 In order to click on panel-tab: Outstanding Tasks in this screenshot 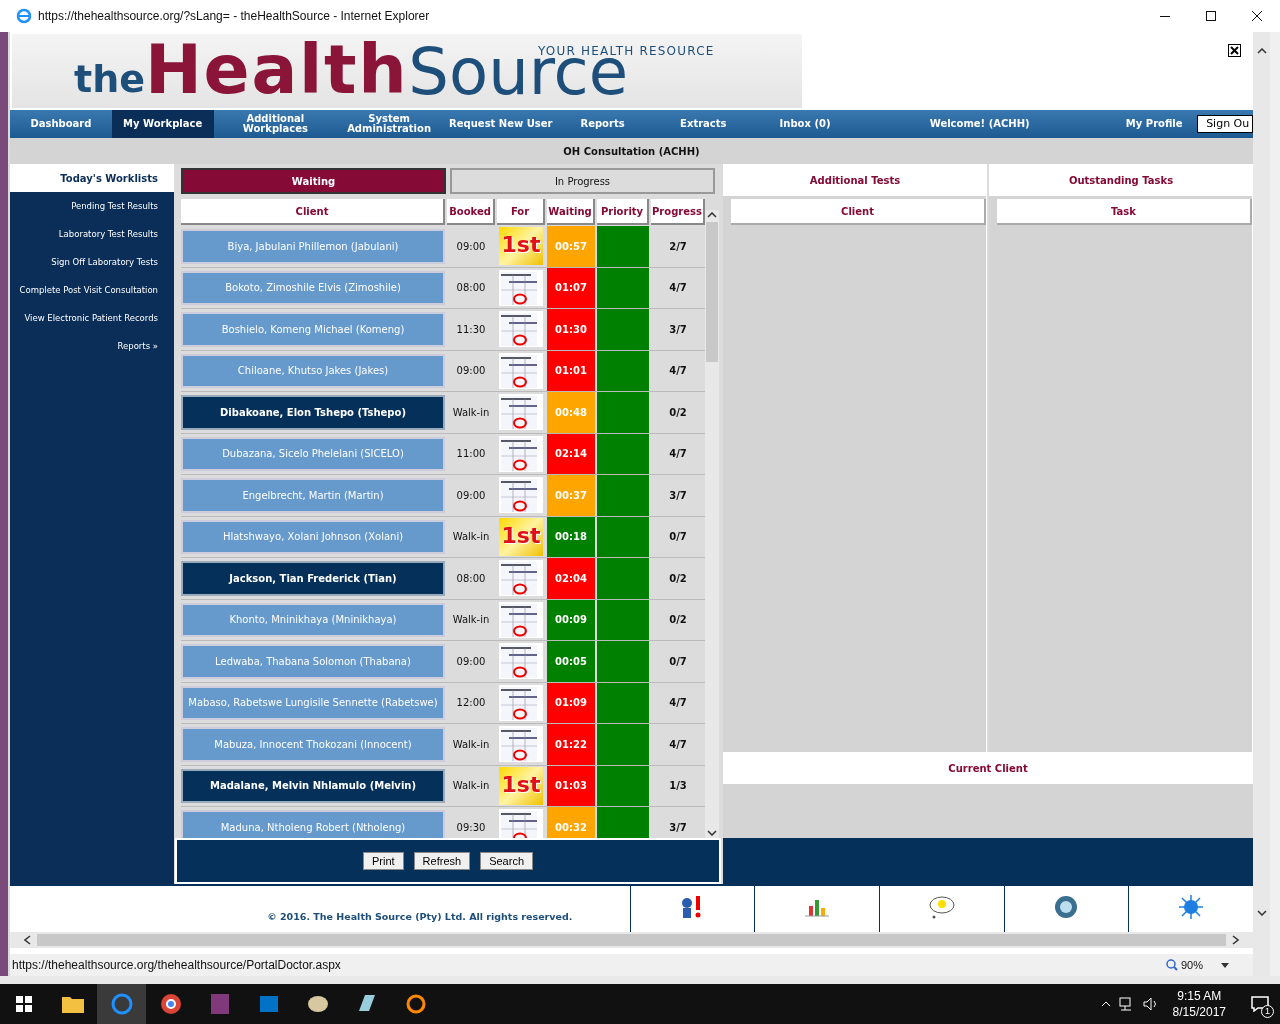, I will do `click(1121, 180)`.